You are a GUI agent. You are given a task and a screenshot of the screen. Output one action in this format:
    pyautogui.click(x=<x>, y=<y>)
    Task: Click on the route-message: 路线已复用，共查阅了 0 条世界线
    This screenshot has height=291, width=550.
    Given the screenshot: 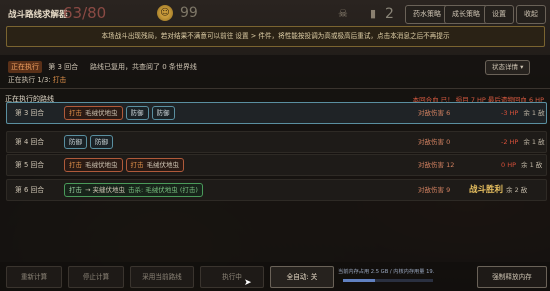 What is the action you would take?
    pyautogui.click(x=143, y=67)
    